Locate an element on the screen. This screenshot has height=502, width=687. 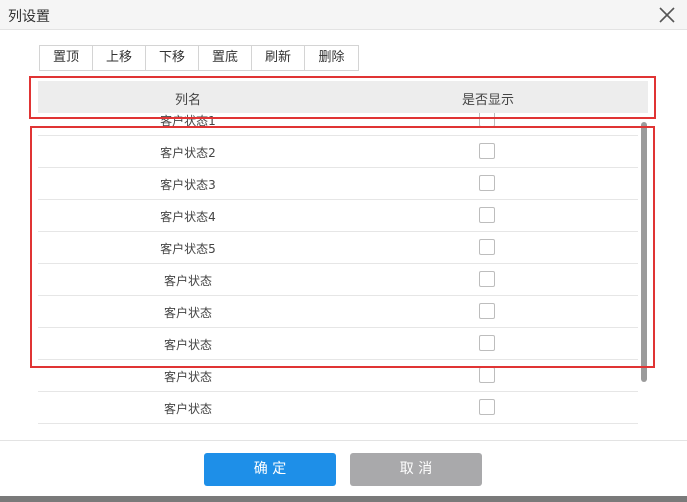
toolbar: 置顶 上移 下移 置底 刷新 删除 is located at coordinates (199, 58).